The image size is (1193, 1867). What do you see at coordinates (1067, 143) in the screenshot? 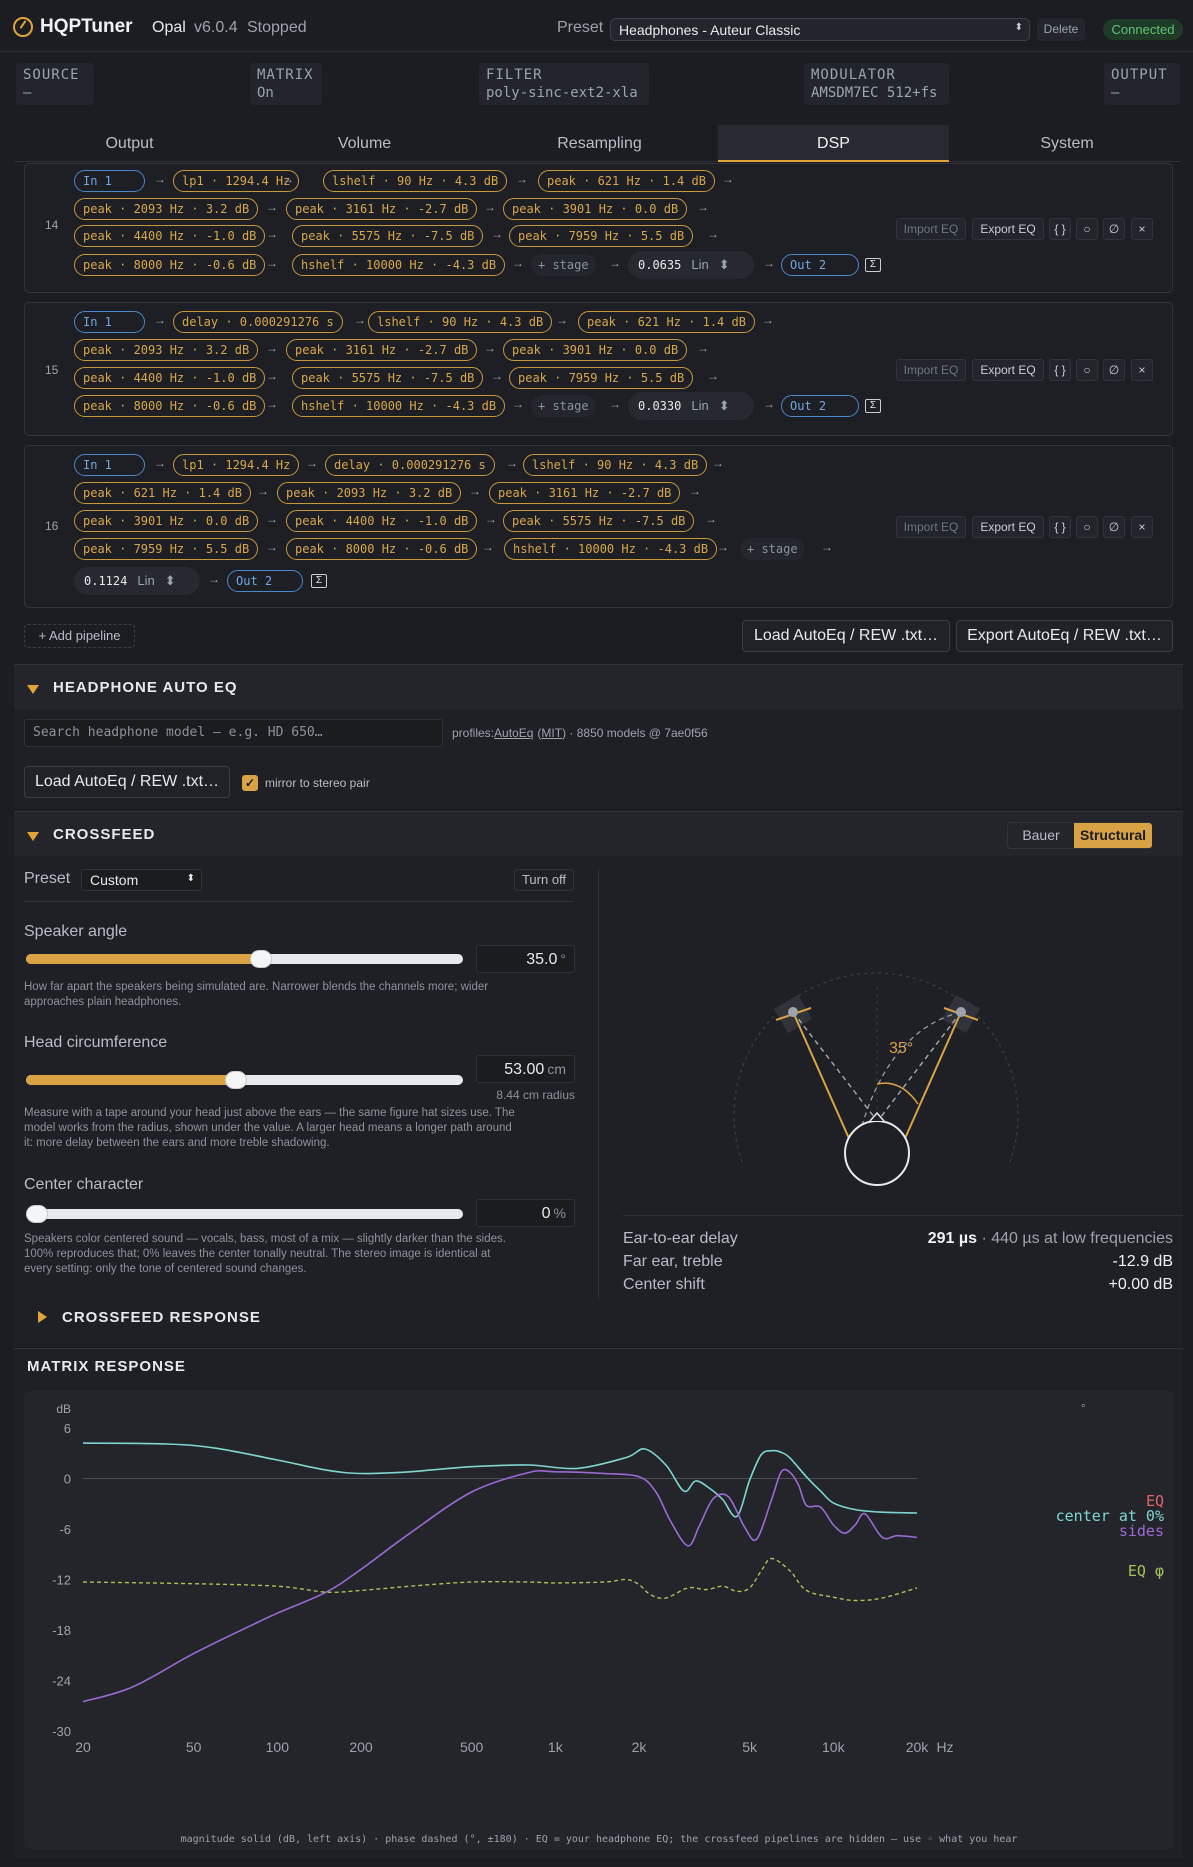
I see `tab-system: System` at bounding box center [1067, 143].